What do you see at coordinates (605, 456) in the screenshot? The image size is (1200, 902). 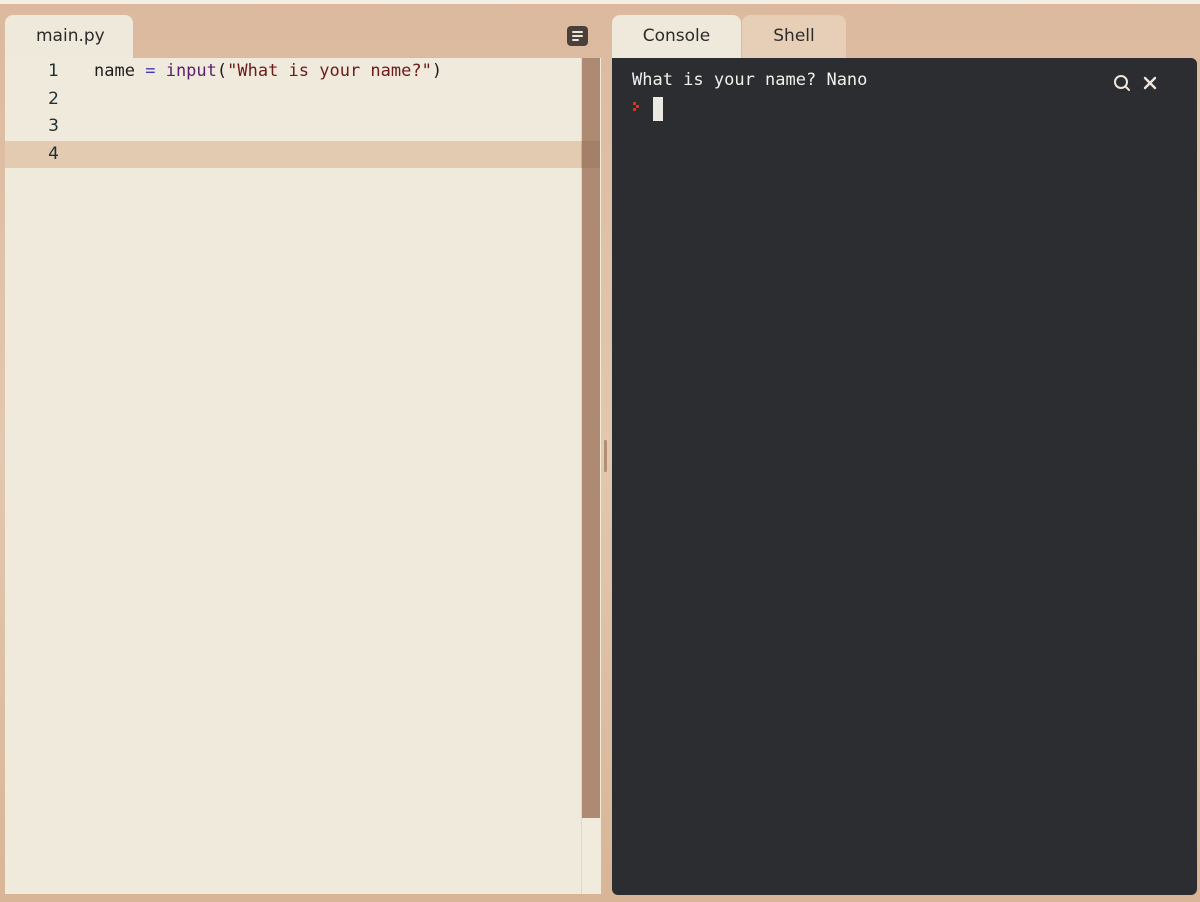 I see `pane-resize-handle` at bounding box center [605, 456].